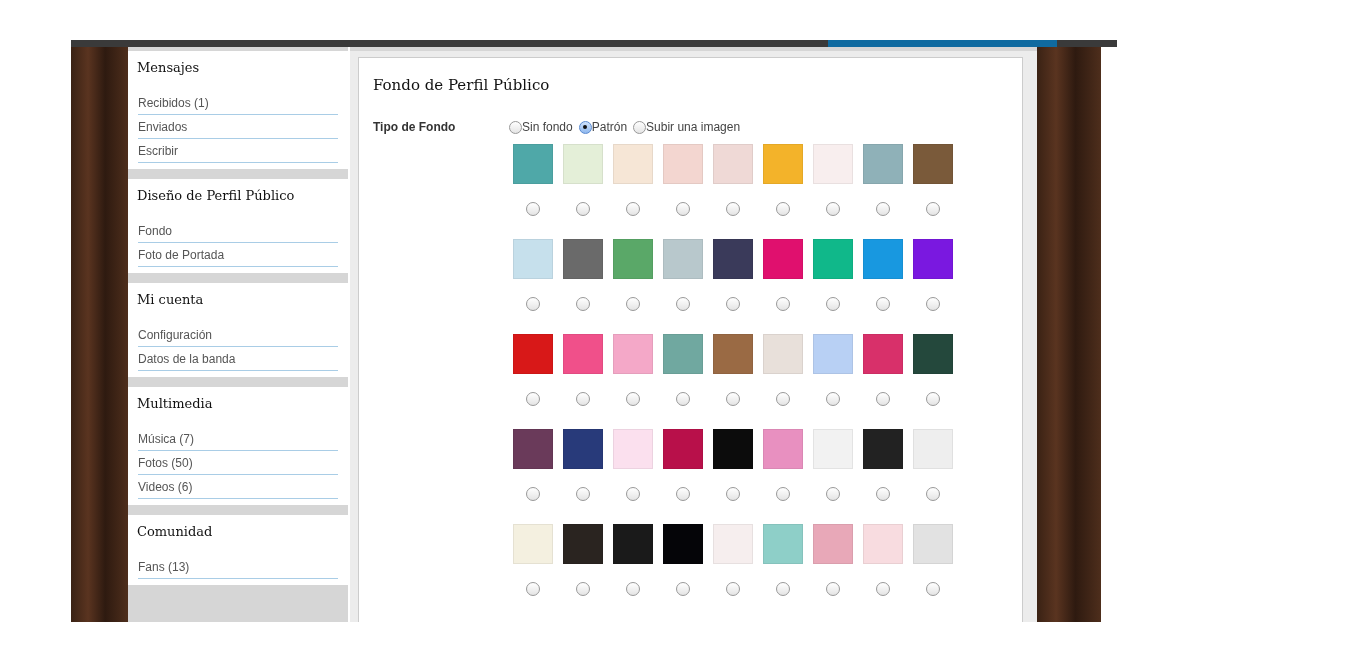 The height and width of the screenshot is (662, 1357). Describe the element at coordinates (238, 103) in the screenshot. I see `sidebar-link: Recibidos (1)` at that location.